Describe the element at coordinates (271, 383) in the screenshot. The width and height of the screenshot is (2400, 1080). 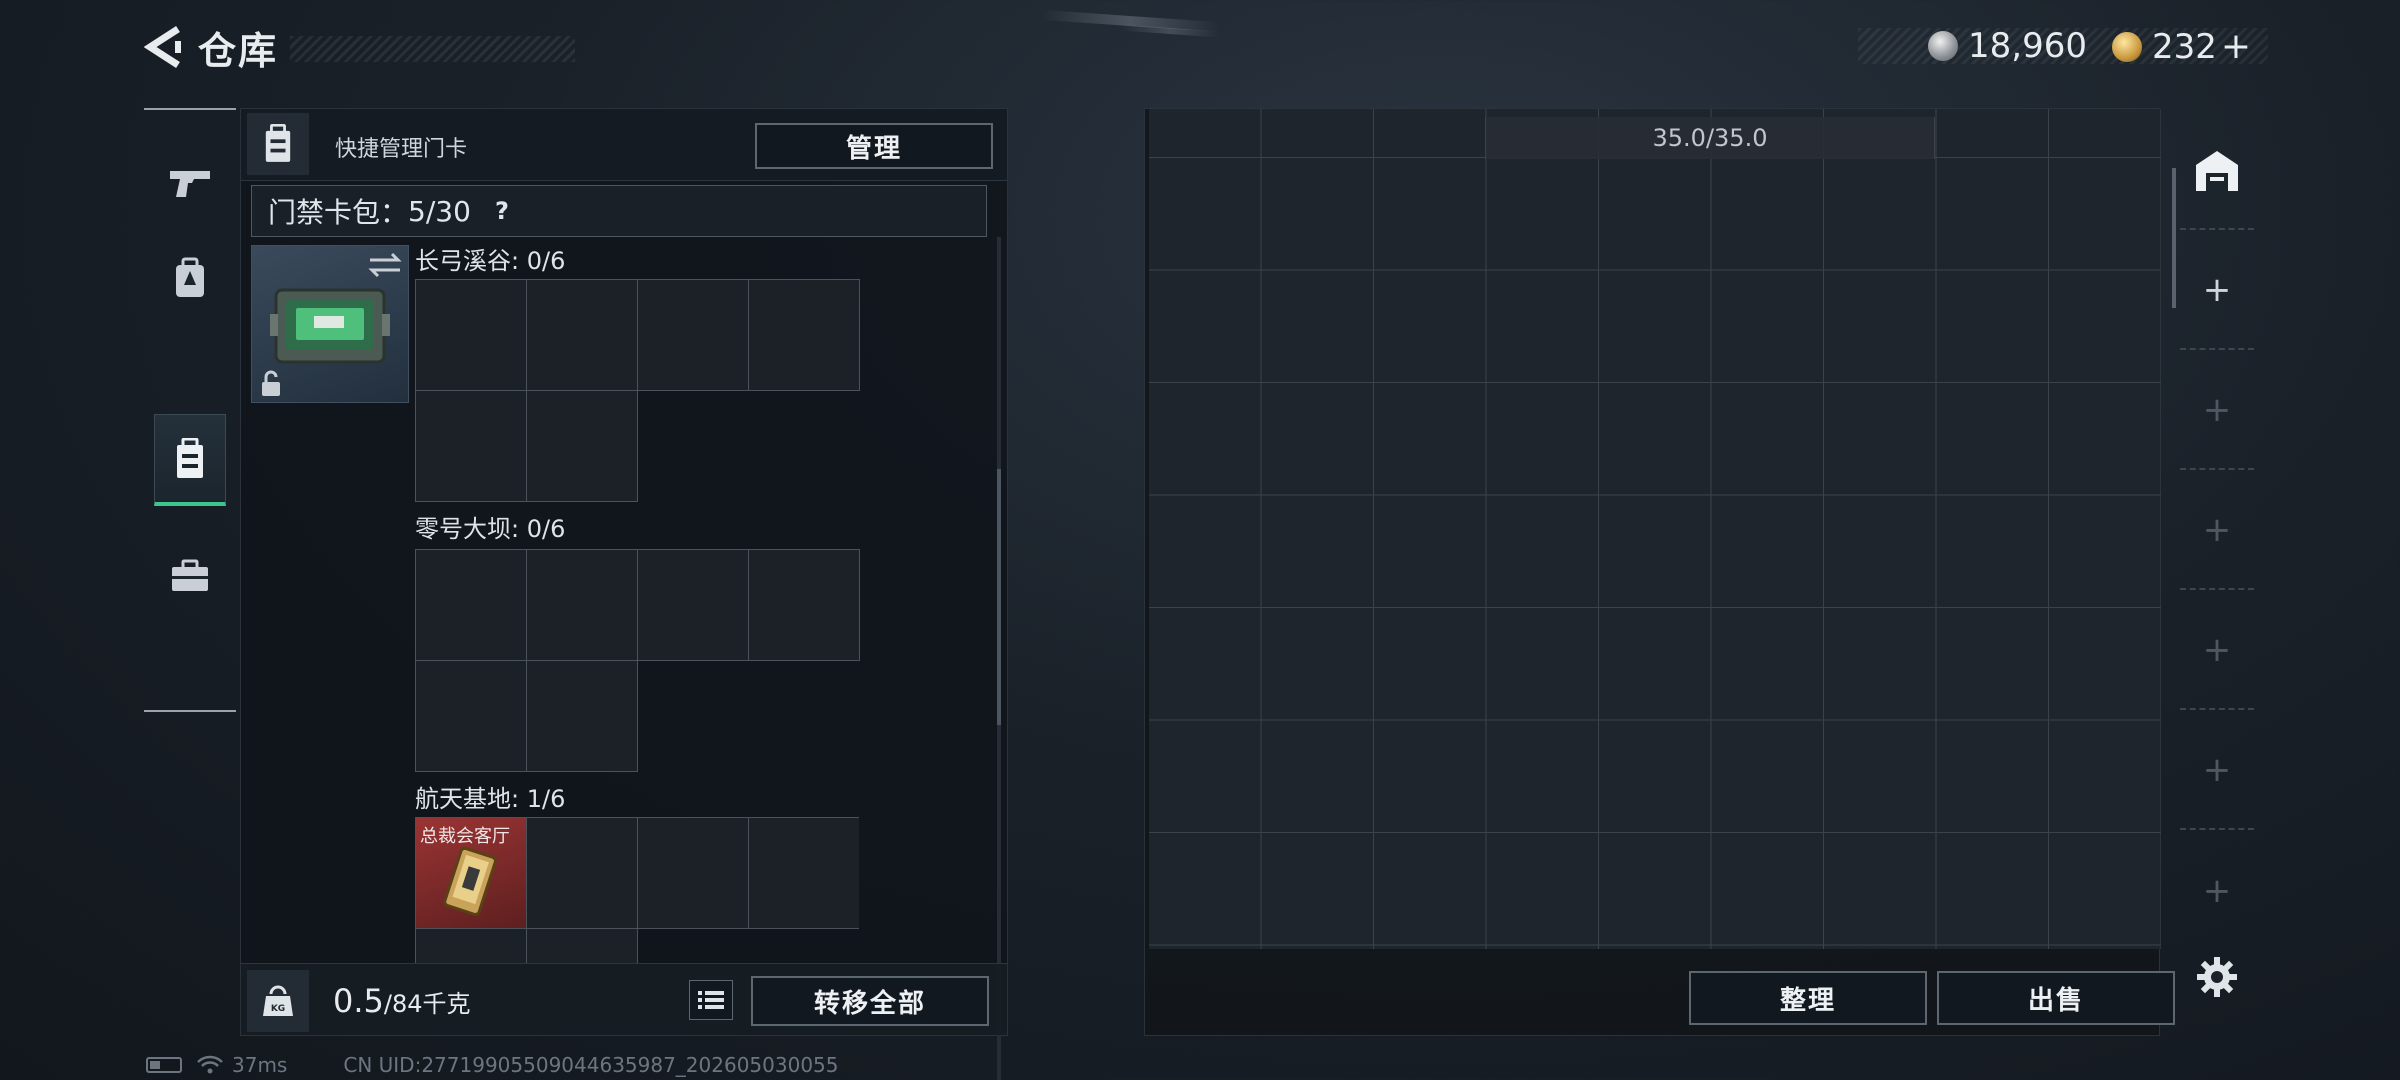
I see `lock-icon` at that location.